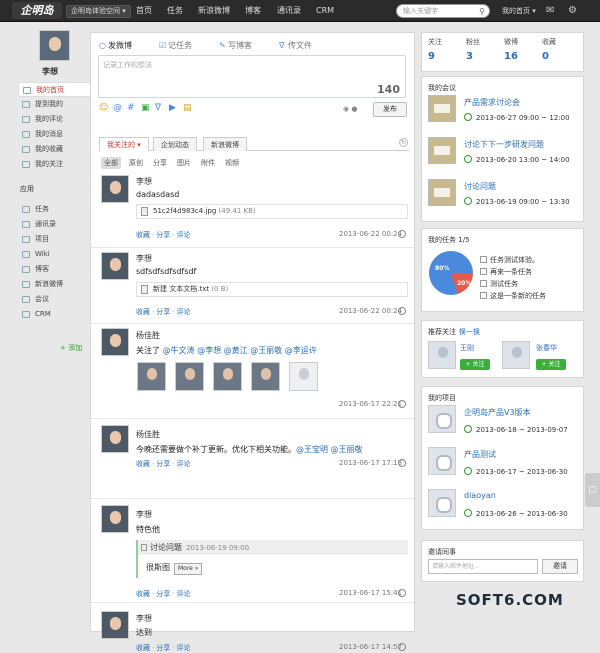 Image resolution: width=600 pixels, height=653 pixels. I want to click on recommended-user-name: 张春华, so click(546, 348).